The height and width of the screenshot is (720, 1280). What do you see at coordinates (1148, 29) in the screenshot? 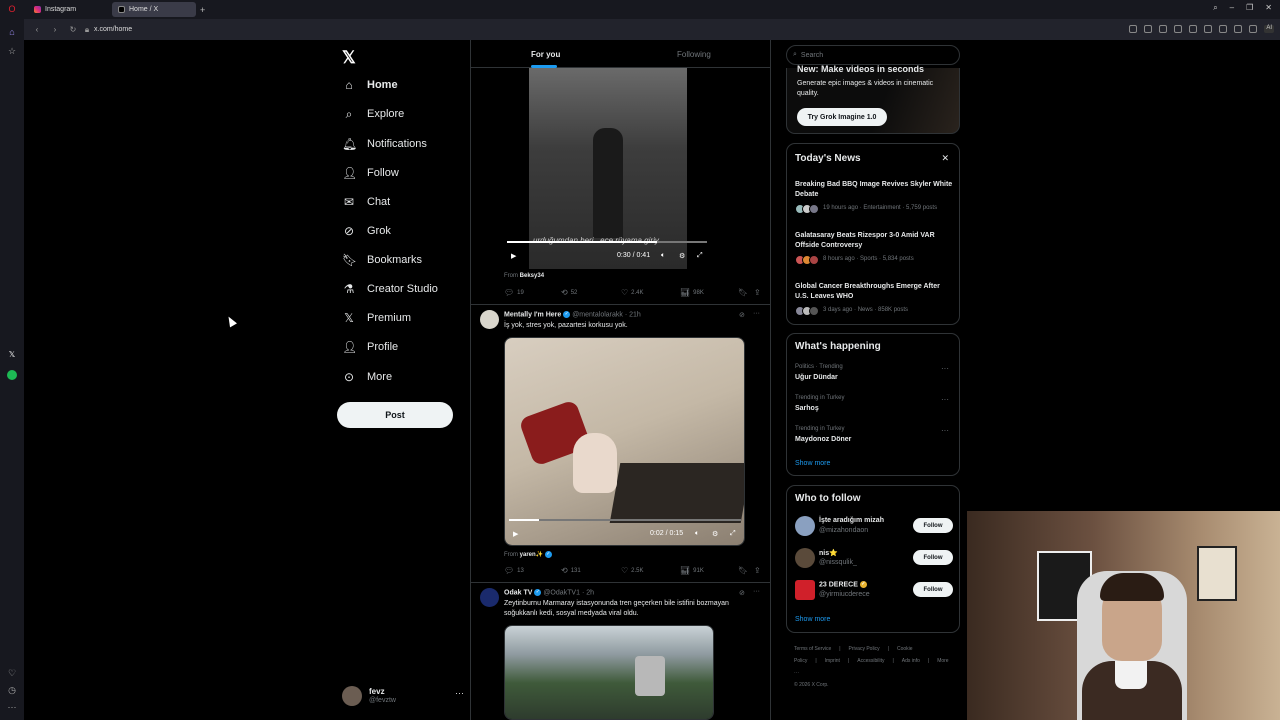
I see `camera-icon` at bounding box center [1148, 29].